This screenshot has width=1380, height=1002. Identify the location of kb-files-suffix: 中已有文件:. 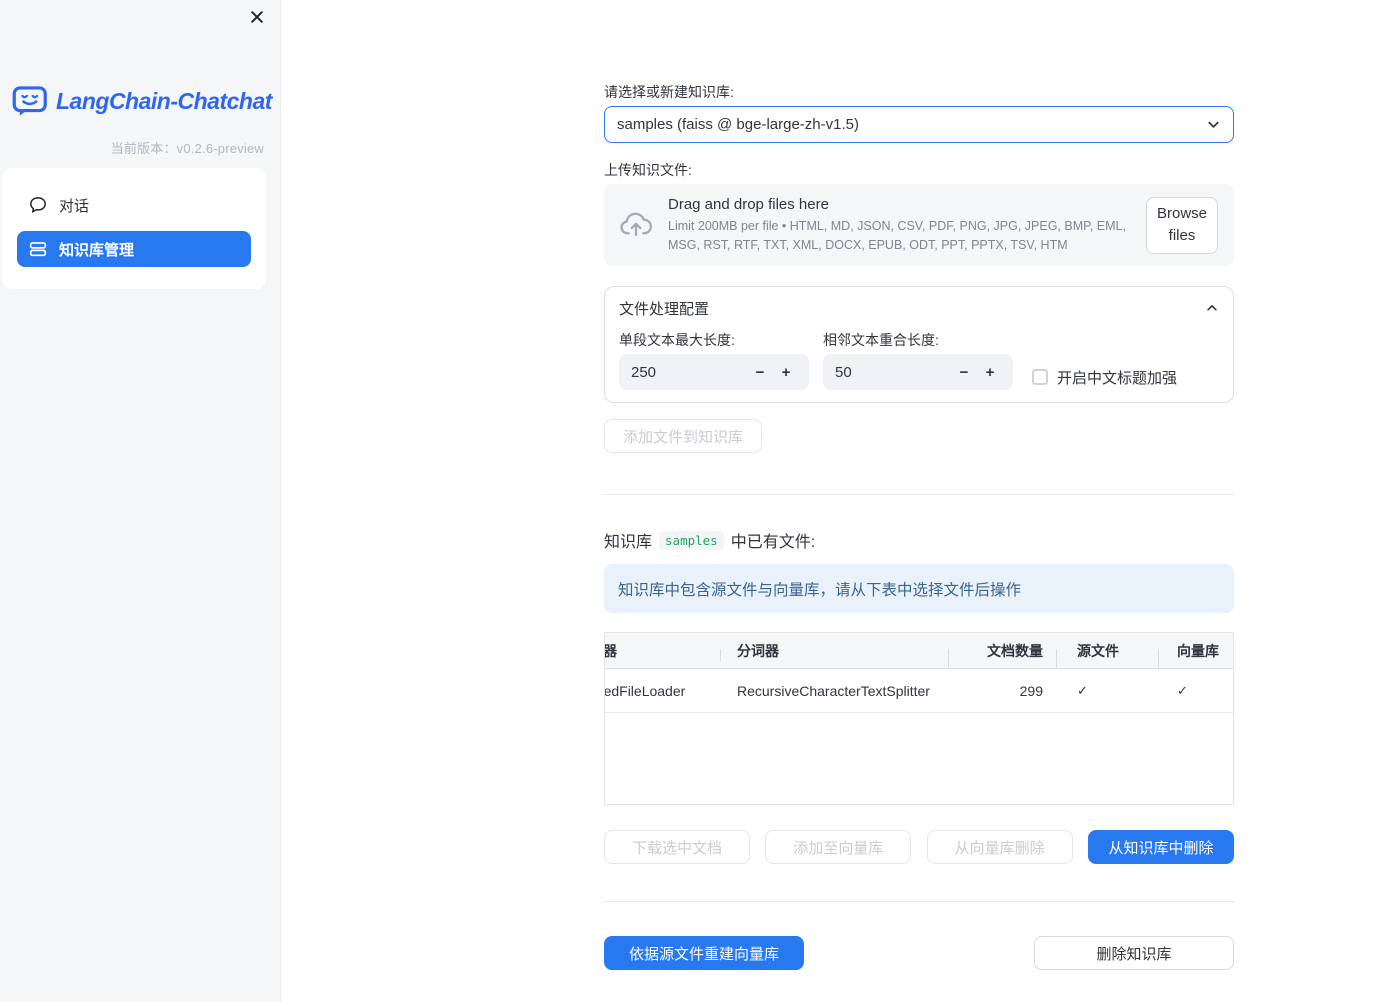
(773, 542).